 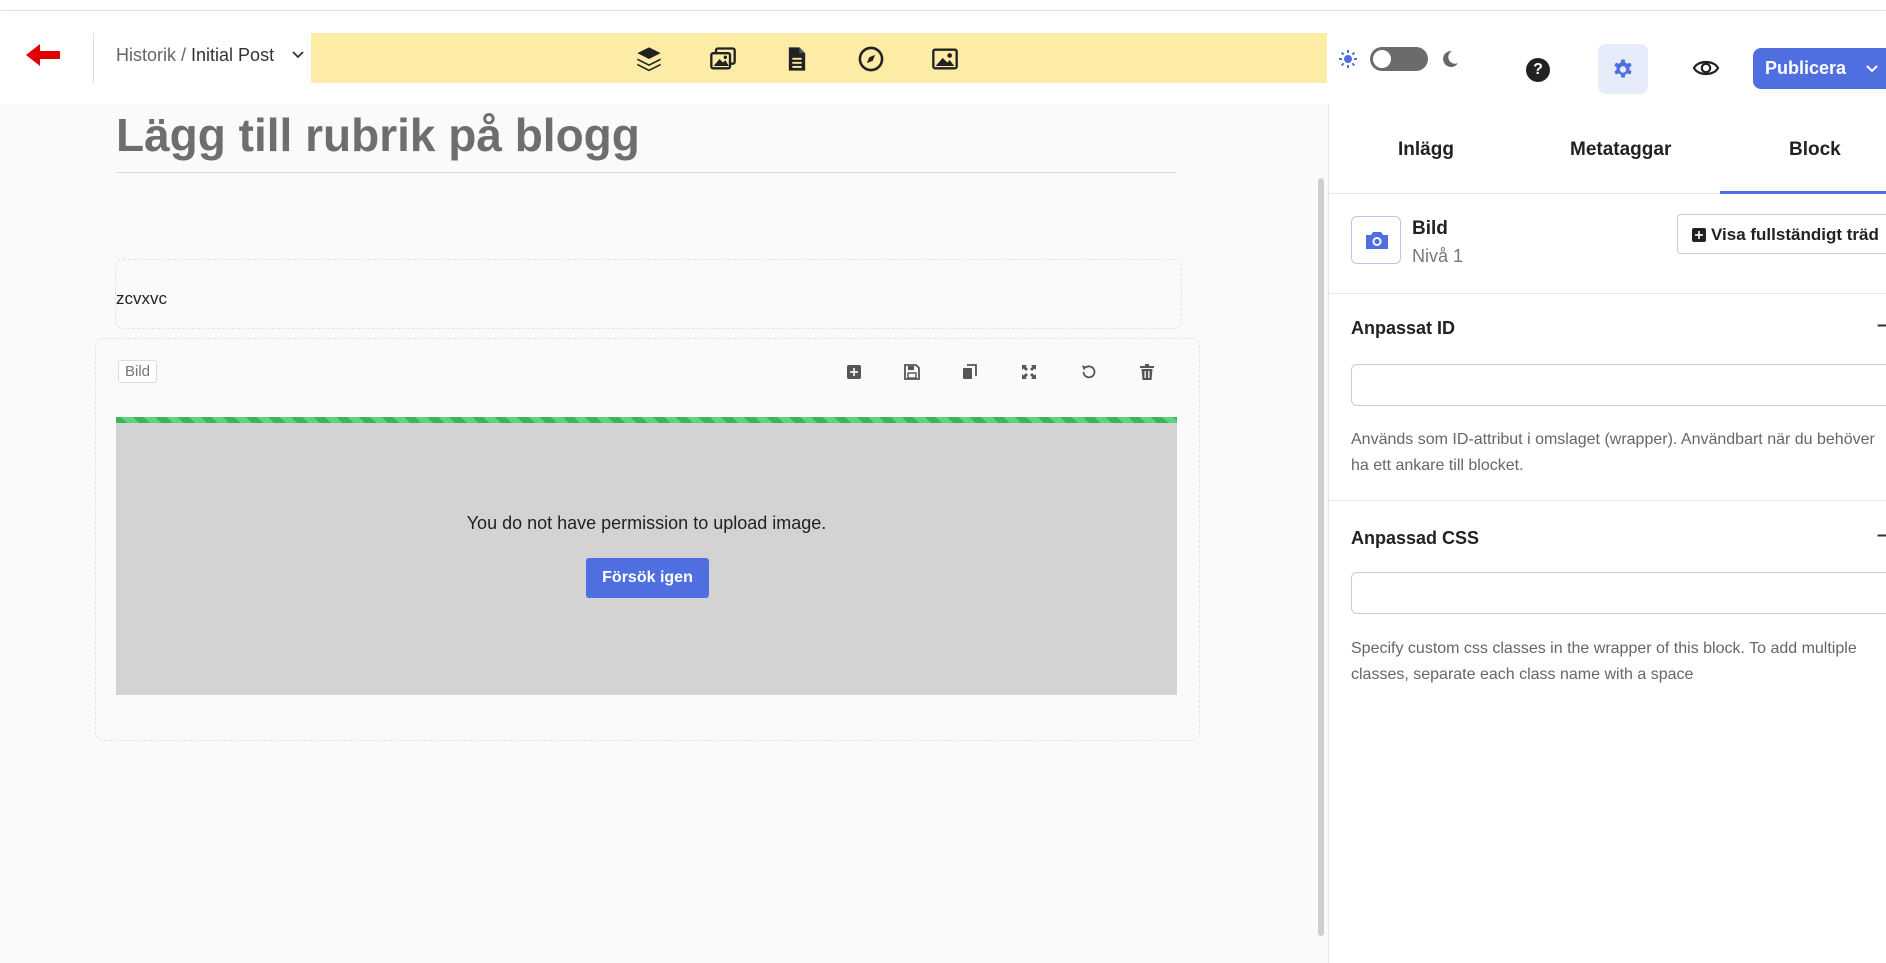 I want to click on sun-icon, so click(x=1348, y=59).